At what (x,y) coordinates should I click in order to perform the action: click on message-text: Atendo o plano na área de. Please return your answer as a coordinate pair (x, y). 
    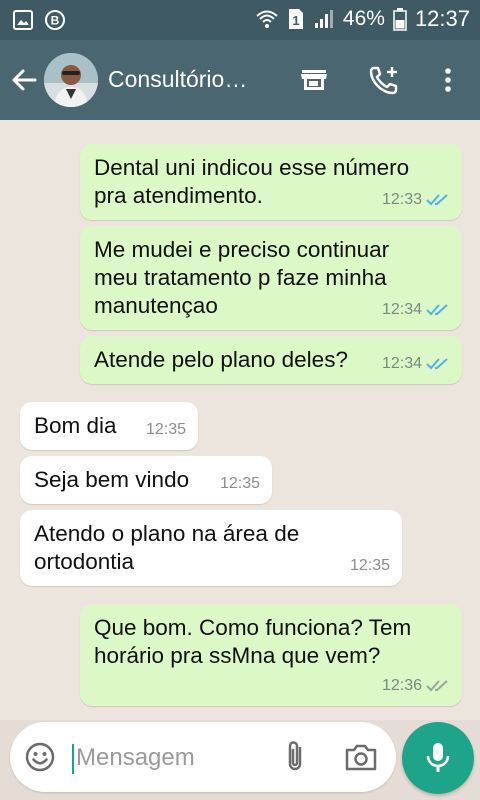
    Looking at the image, I should click on (167, 533).